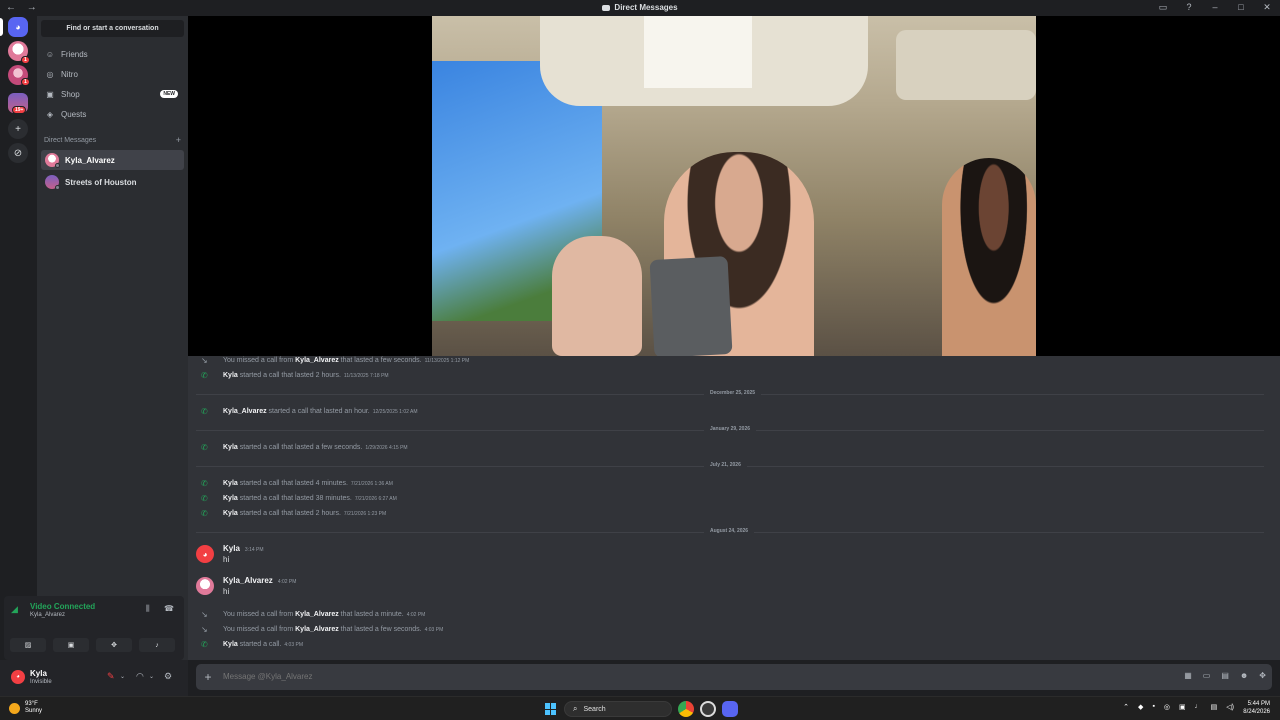 The image size is (1280, 720). I want to click on app-icon, so click(708, 709).